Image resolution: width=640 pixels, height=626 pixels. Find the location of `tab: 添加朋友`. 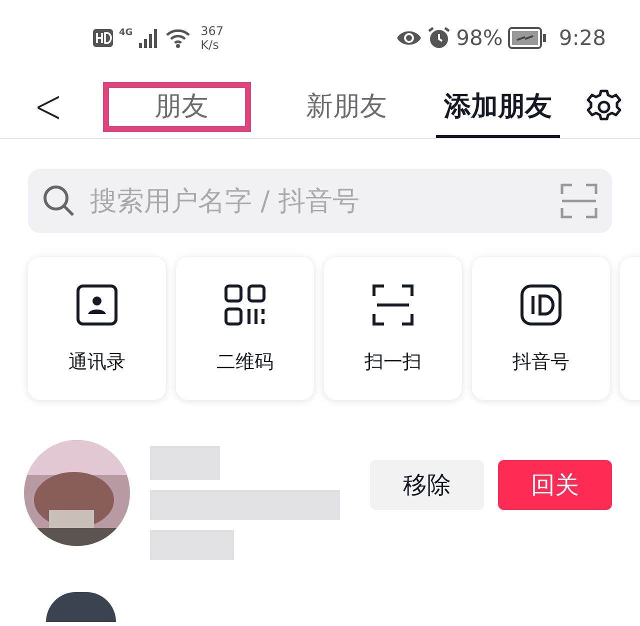

tab: 添加朋友 is located at coordinates (498, 107).